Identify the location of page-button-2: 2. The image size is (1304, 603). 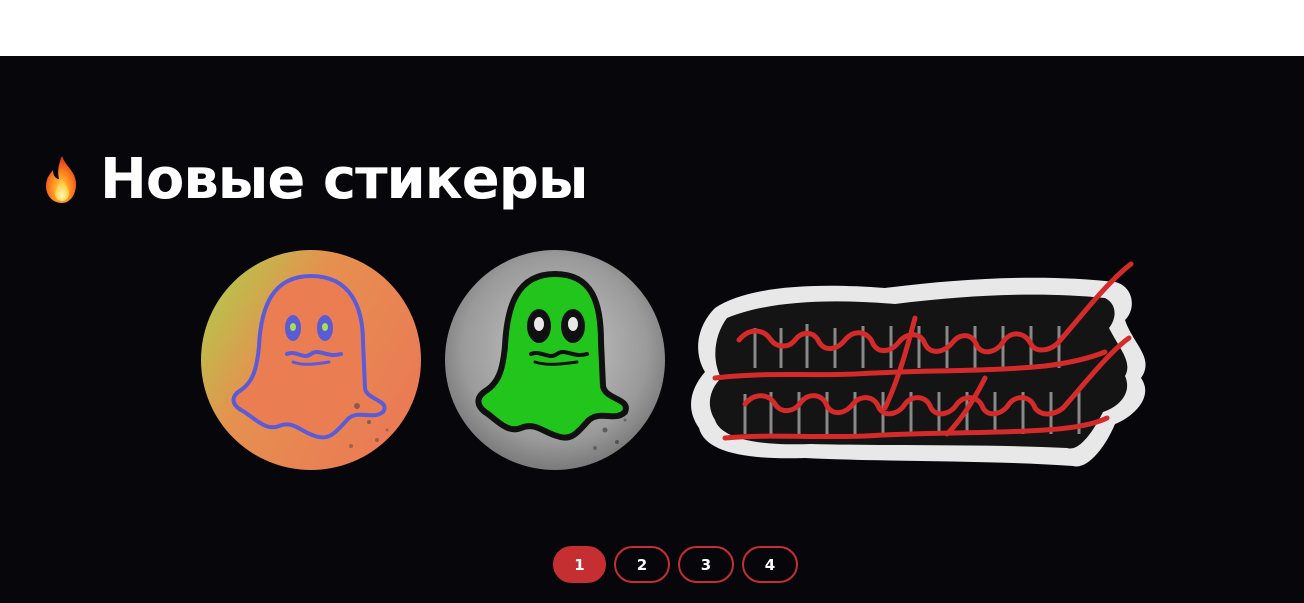
(642, 564).